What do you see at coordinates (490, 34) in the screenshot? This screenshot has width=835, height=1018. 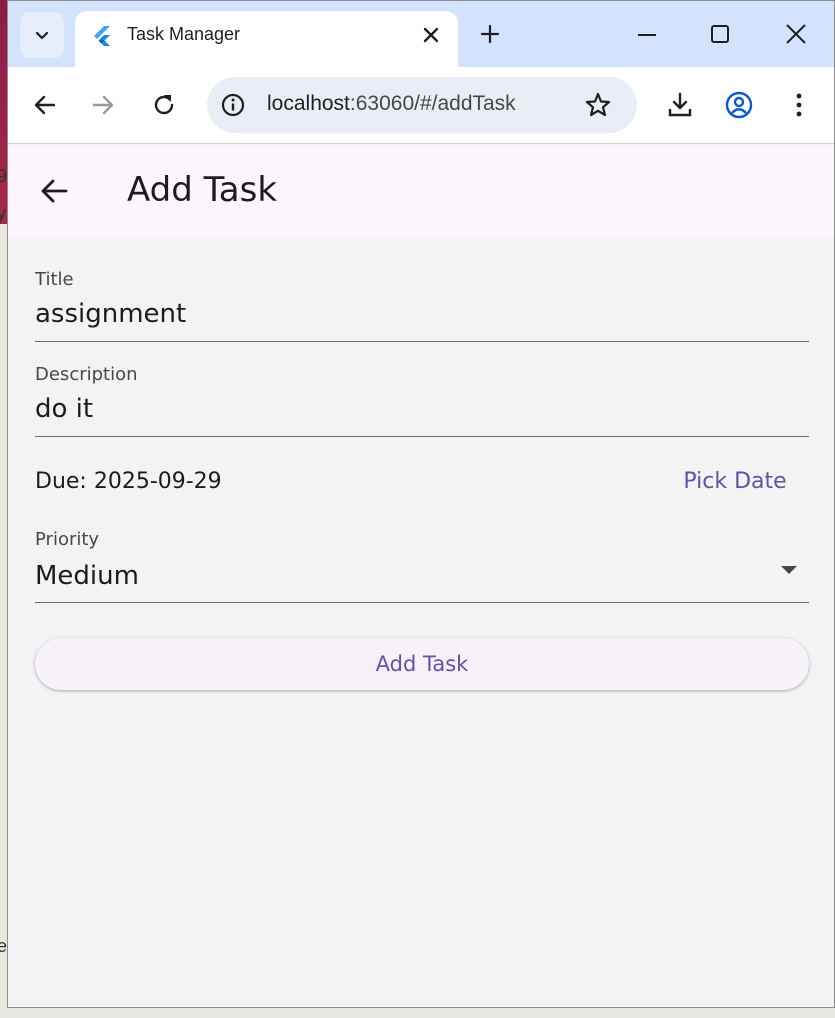 I see `plus-icon` at bounding box center [490, 34].